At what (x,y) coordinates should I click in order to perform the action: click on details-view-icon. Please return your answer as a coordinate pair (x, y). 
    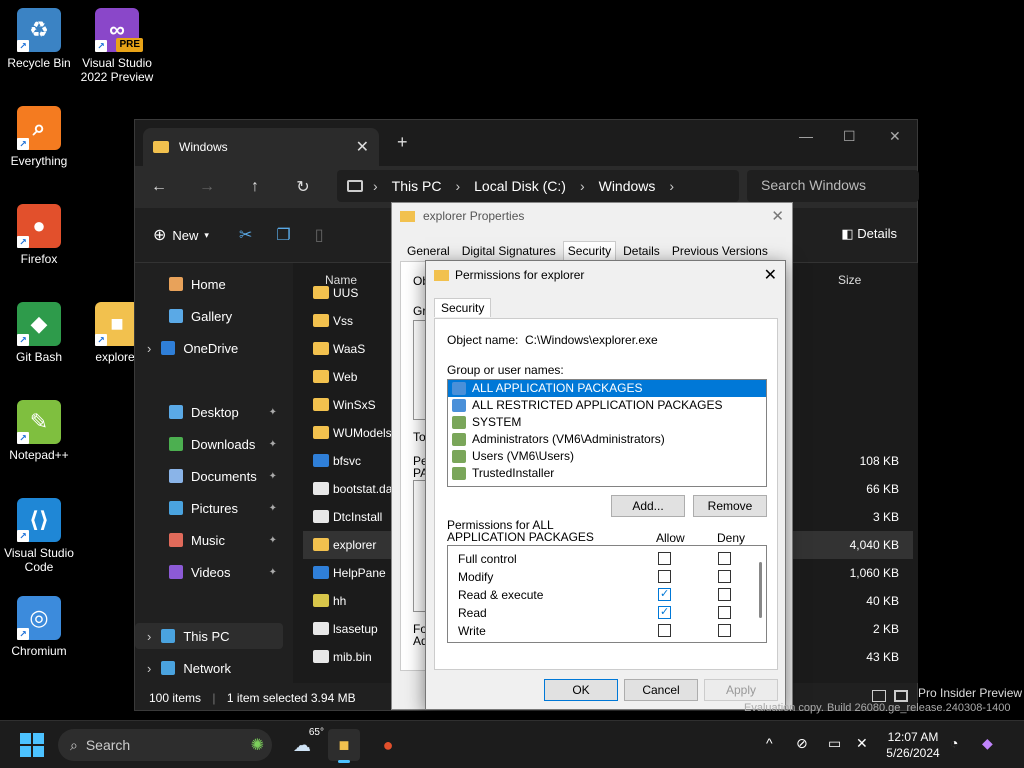
    Looking at the image, I should click on (879, 696).